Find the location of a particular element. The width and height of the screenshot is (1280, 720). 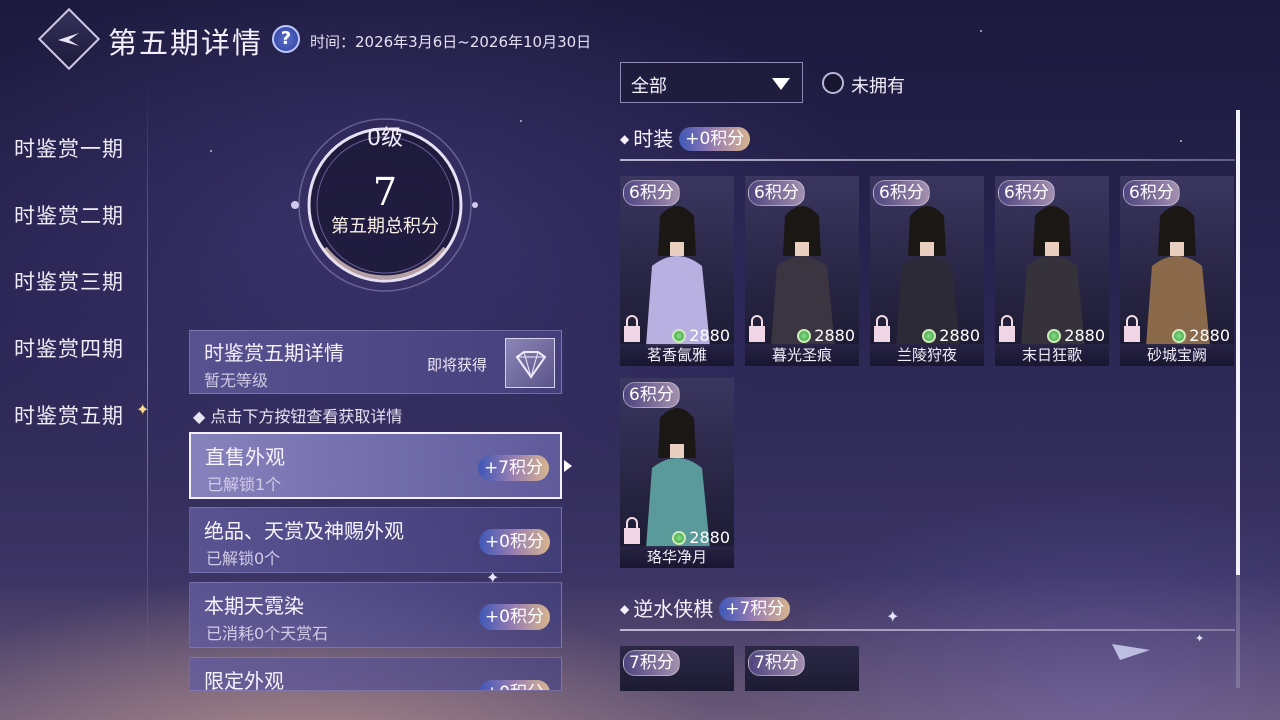

category-status: 已解锁0个 is located at coordinates (243, 558).